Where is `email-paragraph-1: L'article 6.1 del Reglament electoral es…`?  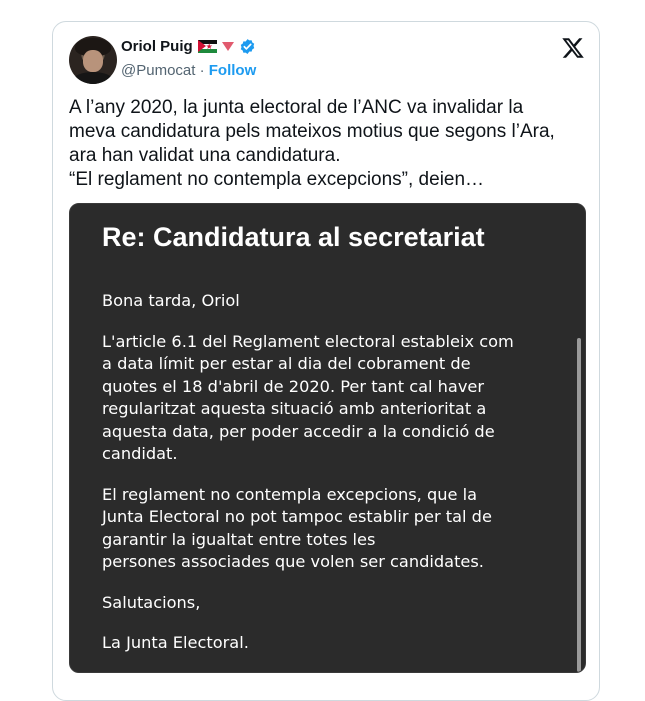 email-paragraph-1: L'article 6.1 del Reglament electoral es… is located at coordinates (308, 398).